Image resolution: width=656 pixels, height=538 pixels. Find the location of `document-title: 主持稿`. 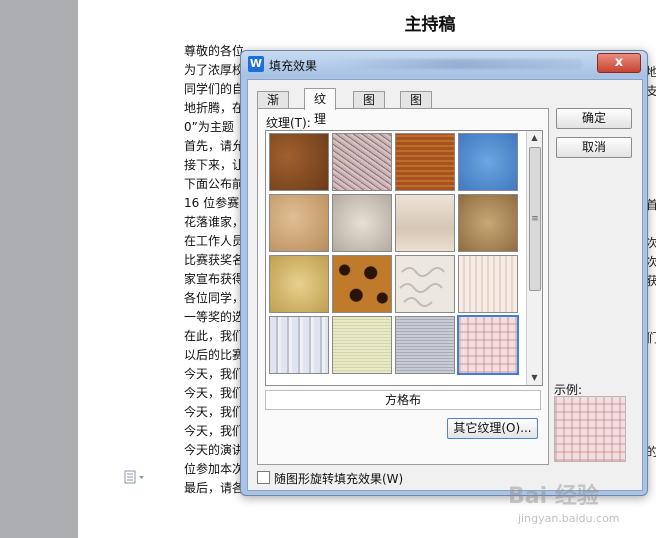

document-title: 主持稿 is located at coordinates (430, 25).